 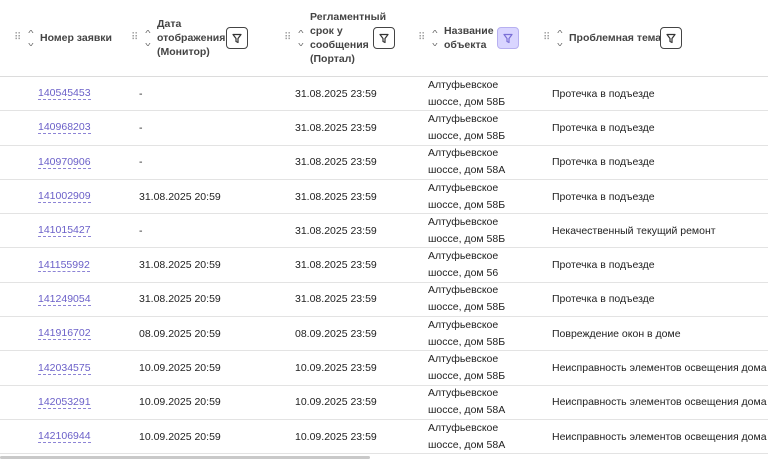 I want to click on column-title: Дата отображения (Монитор), so click(x=191, y=38).